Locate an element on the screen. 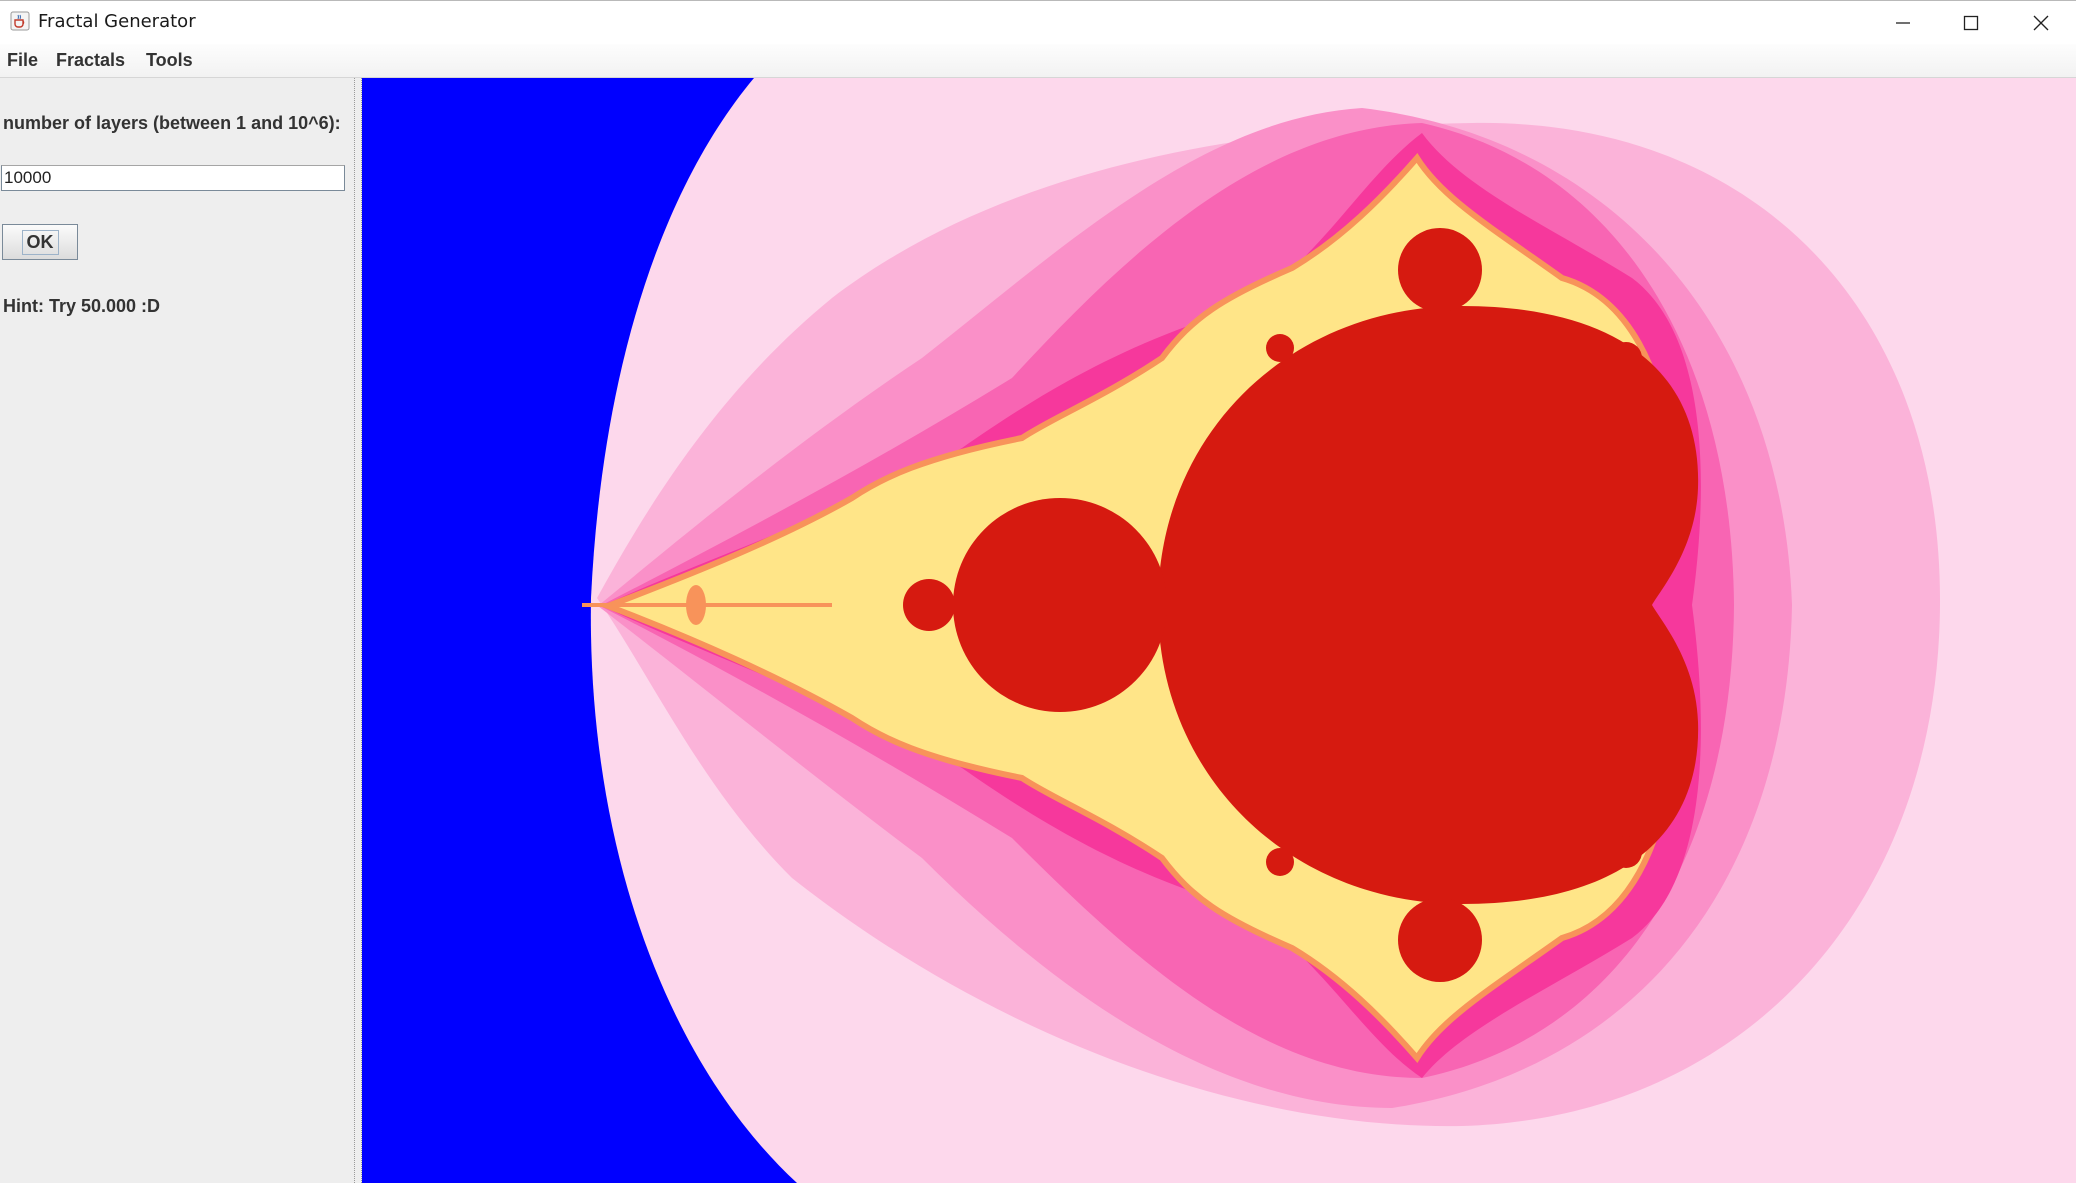 The height and width of the screenshot is (1183, 2076). small-bulb-bottom-right is located at coordinates (1626, 852).